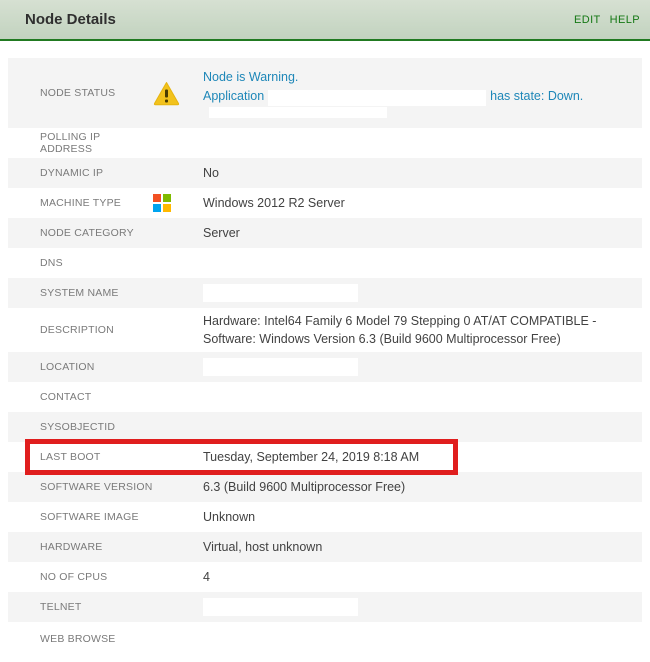 The width and height of the screenshot is (650, 662). What do you see at coordinates (79, 293) in the screenshot?
I see `row-label: SYSTEM NAME` at bounding box center [79, 293].